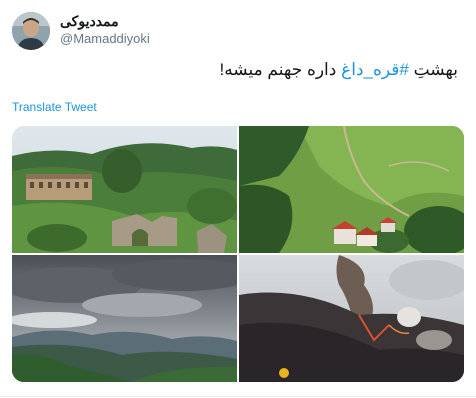 This screenshot has width=476, height=398. I want to click on avatar, so click(31, 31).